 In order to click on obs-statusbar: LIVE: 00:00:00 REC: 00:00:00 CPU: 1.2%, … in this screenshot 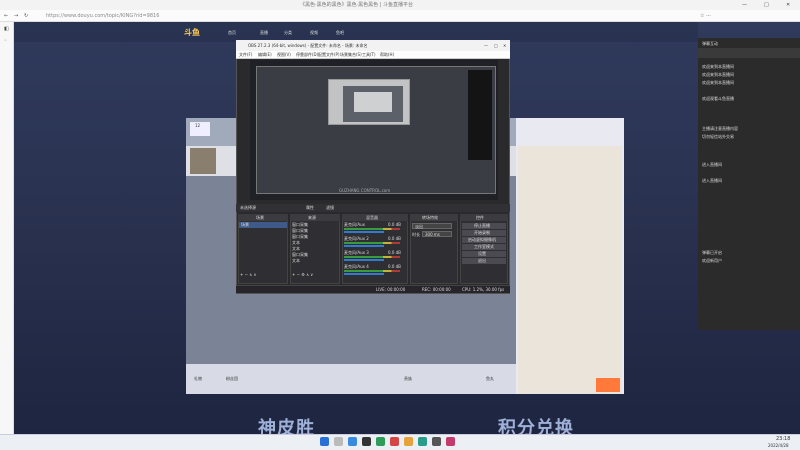, I will do `click(373, 289)`.